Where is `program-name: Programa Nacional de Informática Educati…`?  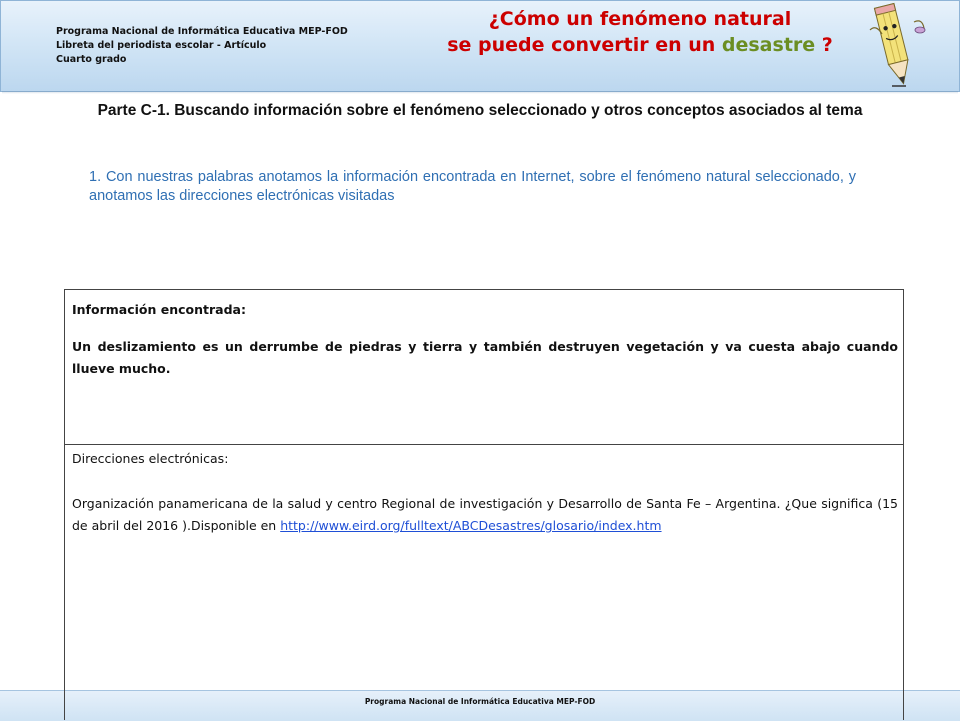
program-name: Programa Nacional de Informática Educati… is located at coordinates (202, 31).